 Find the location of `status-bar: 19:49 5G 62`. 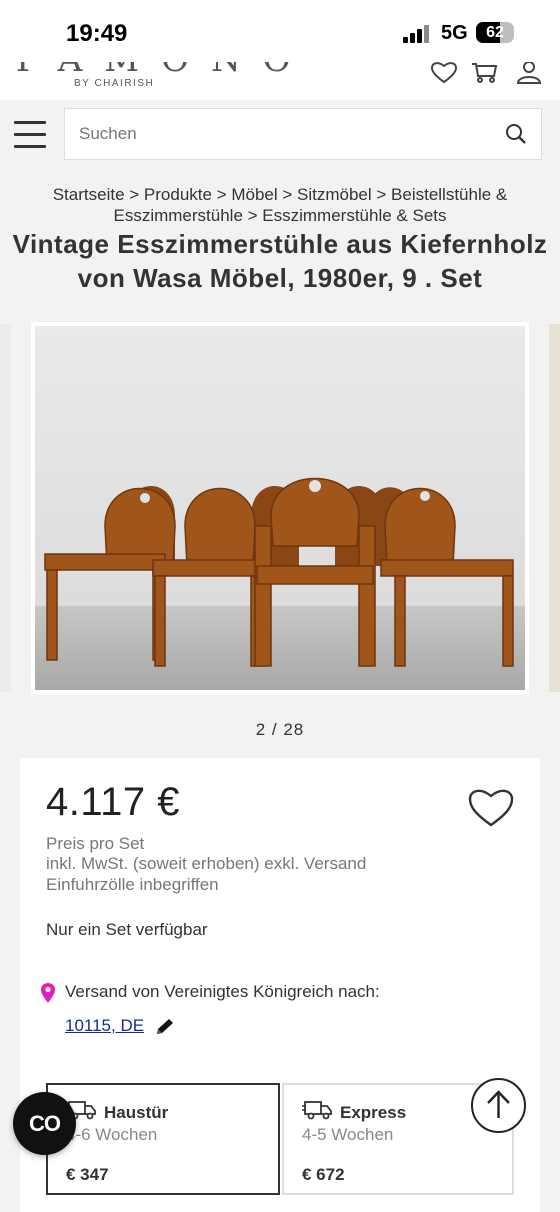

status-bar: 19:49 5G 62 is located at coordinates (280, 31).